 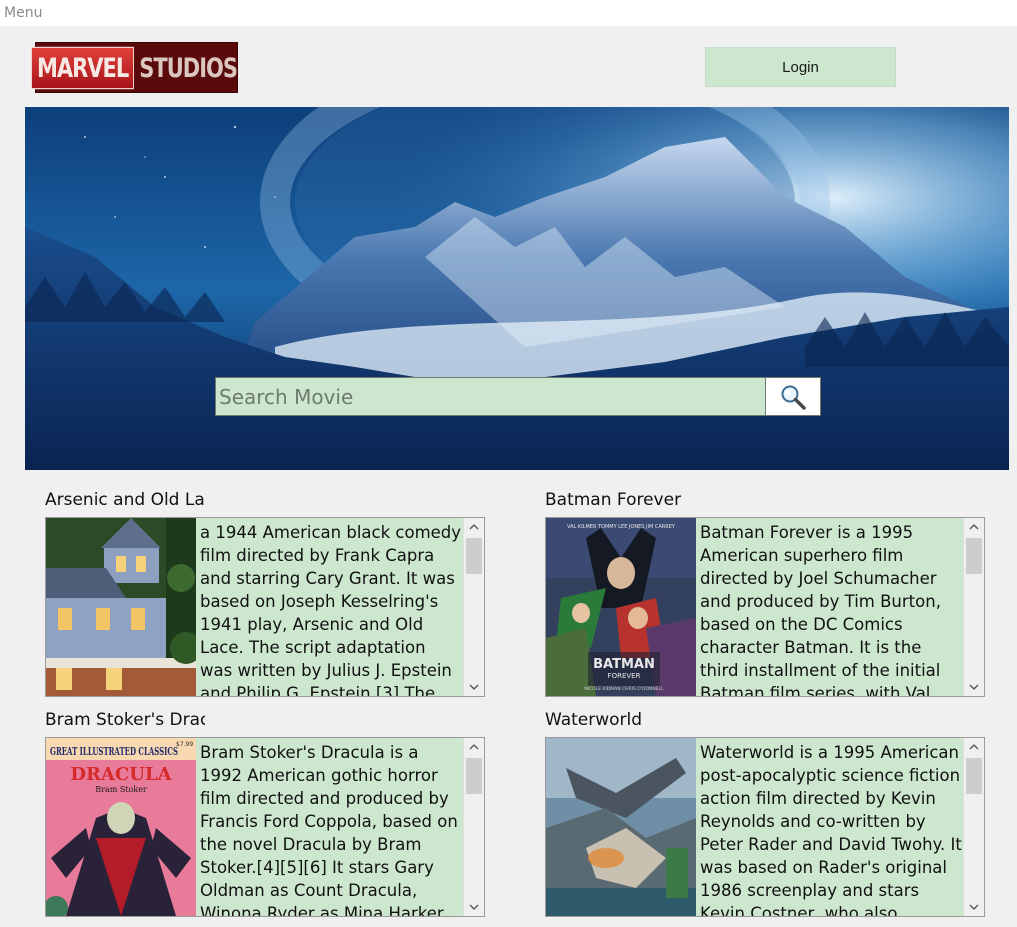 What do you see at coordinates (121, 789) in the screenshot?
I see `svg-text: Bram Stoker` at bounding box center [121, 789].